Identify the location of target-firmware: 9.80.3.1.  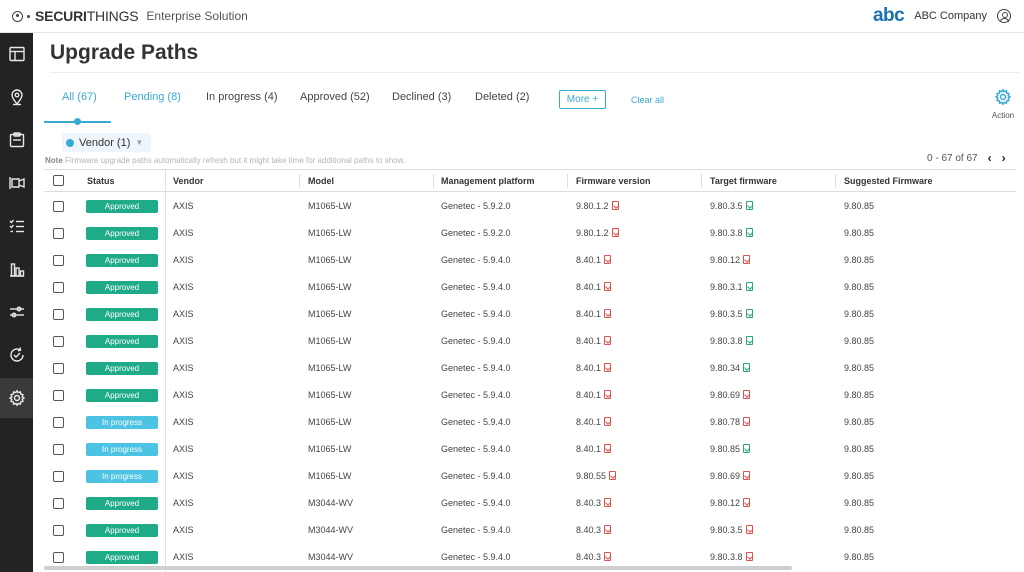
(726, 287).